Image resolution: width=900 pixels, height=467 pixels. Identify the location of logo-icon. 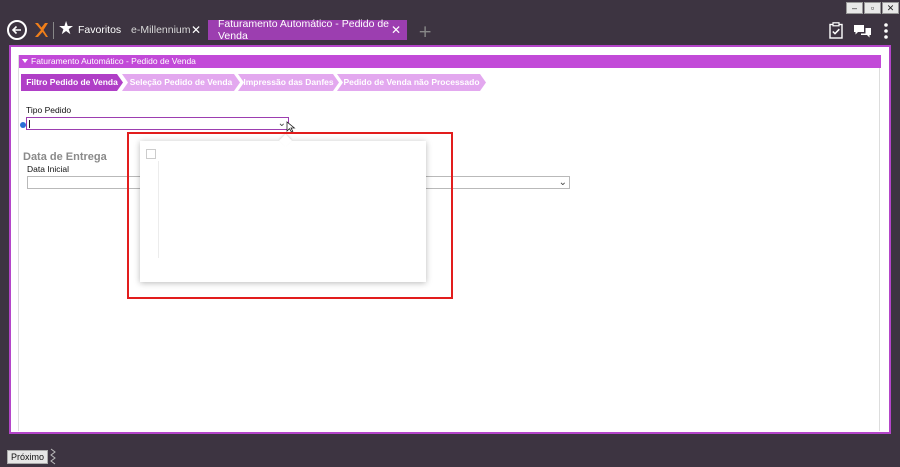
(41, 30).